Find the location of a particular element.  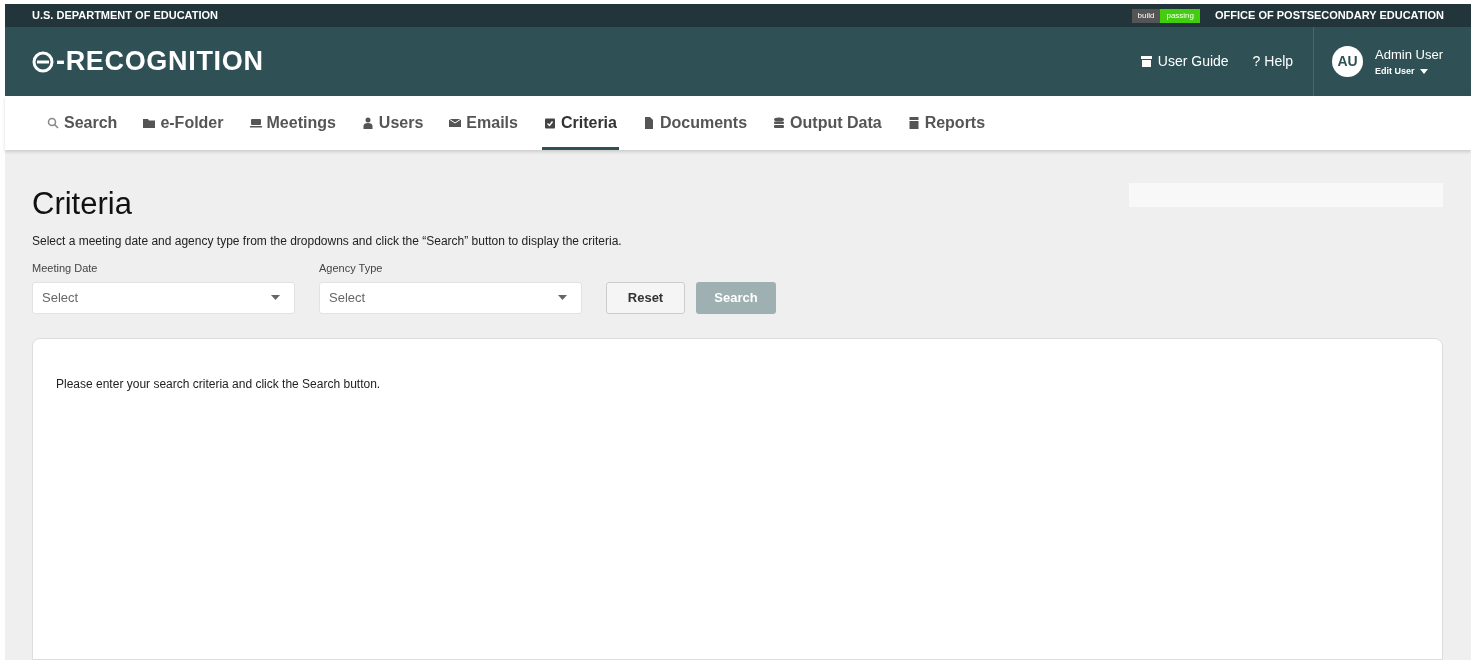

laptop-icon is located at coordinates (255, 123).